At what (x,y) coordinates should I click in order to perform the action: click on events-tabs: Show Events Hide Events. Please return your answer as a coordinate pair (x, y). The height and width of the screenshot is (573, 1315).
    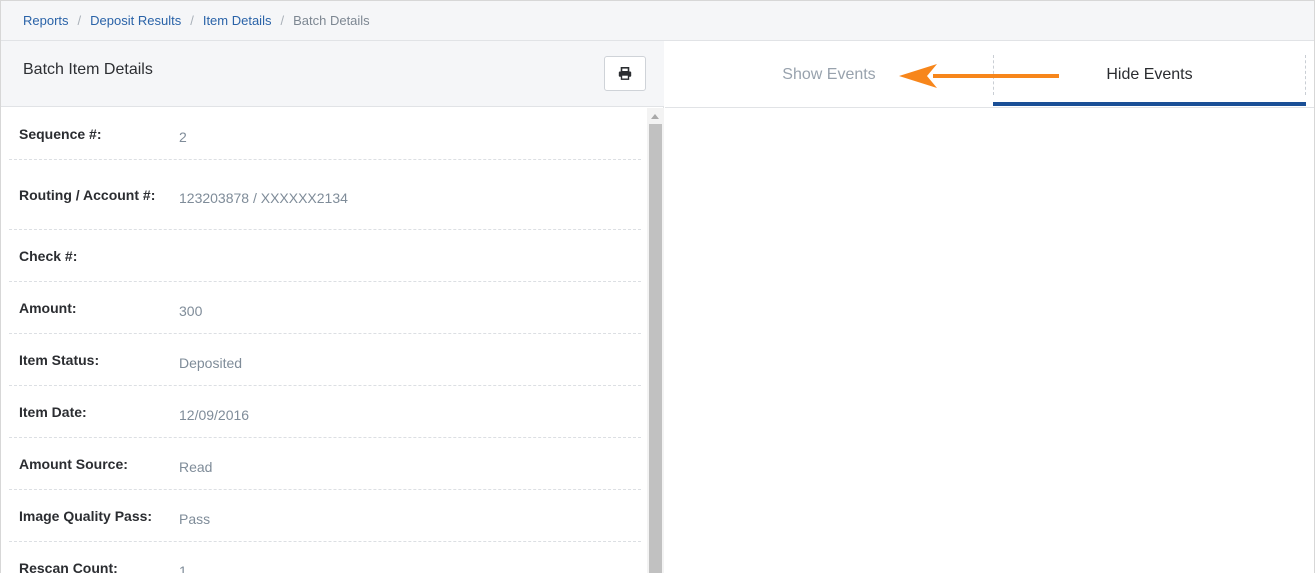
    Looking at the image, I should click on (989, 74).